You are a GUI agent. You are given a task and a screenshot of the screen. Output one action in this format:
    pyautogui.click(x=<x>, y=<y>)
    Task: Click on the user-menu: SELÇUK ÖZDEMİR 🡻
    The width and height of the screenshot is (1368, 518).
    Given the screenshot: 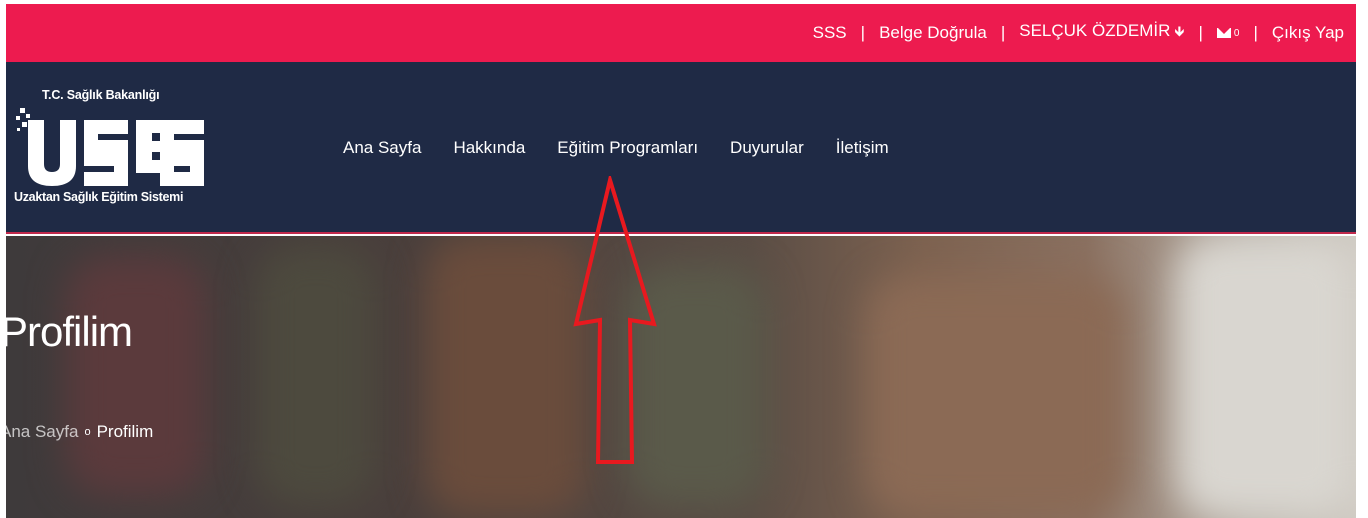 What is the action you would take?
    pyautogui.click(x=1101, y=33)
    